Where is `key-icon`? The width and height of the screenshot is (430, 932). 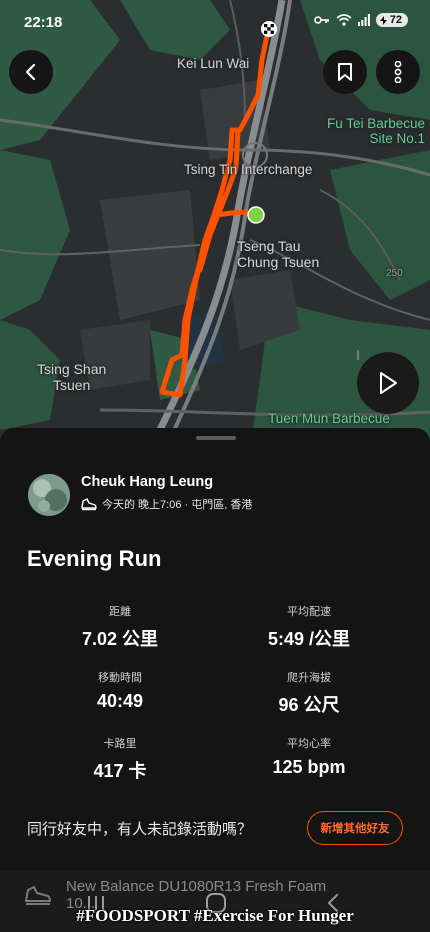 key-icon is located at coordinates (321, 20).